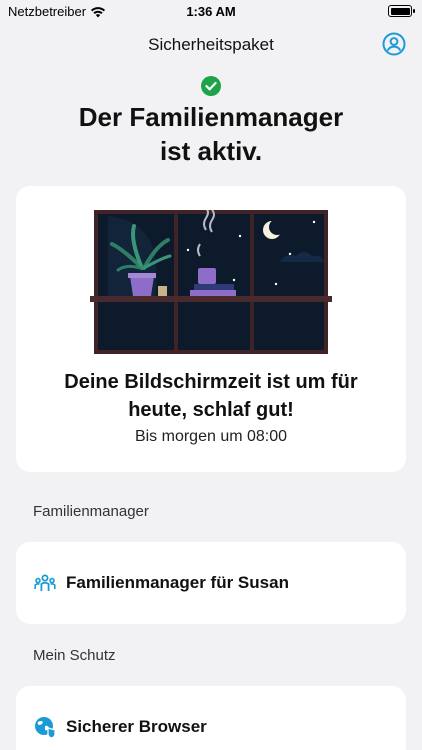 The height and width of the screenshot is (750, 422). I want to click on status-bar: Netzbetreiber 1:36 AM, so click(211, 12).